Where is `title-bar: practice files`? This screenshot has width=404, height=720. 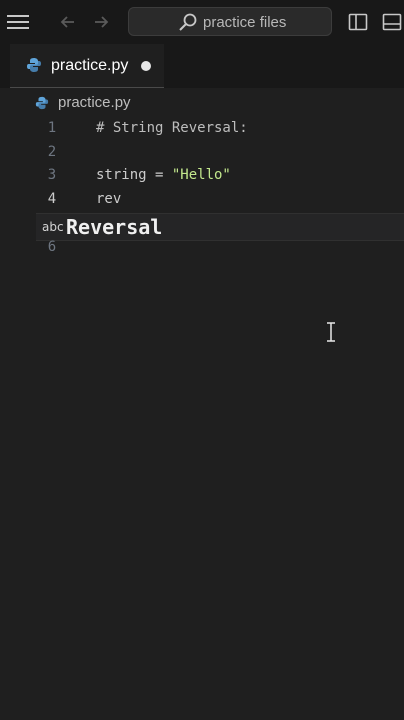 title-bar: practice files is located at coordinates (202, 22).